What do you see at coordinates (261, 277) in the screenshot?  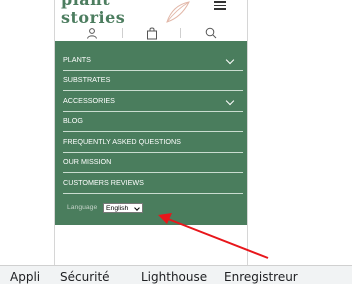 I see `devtools-tab-enregistreur: Enregistreur` at bounding box center [261, 277].